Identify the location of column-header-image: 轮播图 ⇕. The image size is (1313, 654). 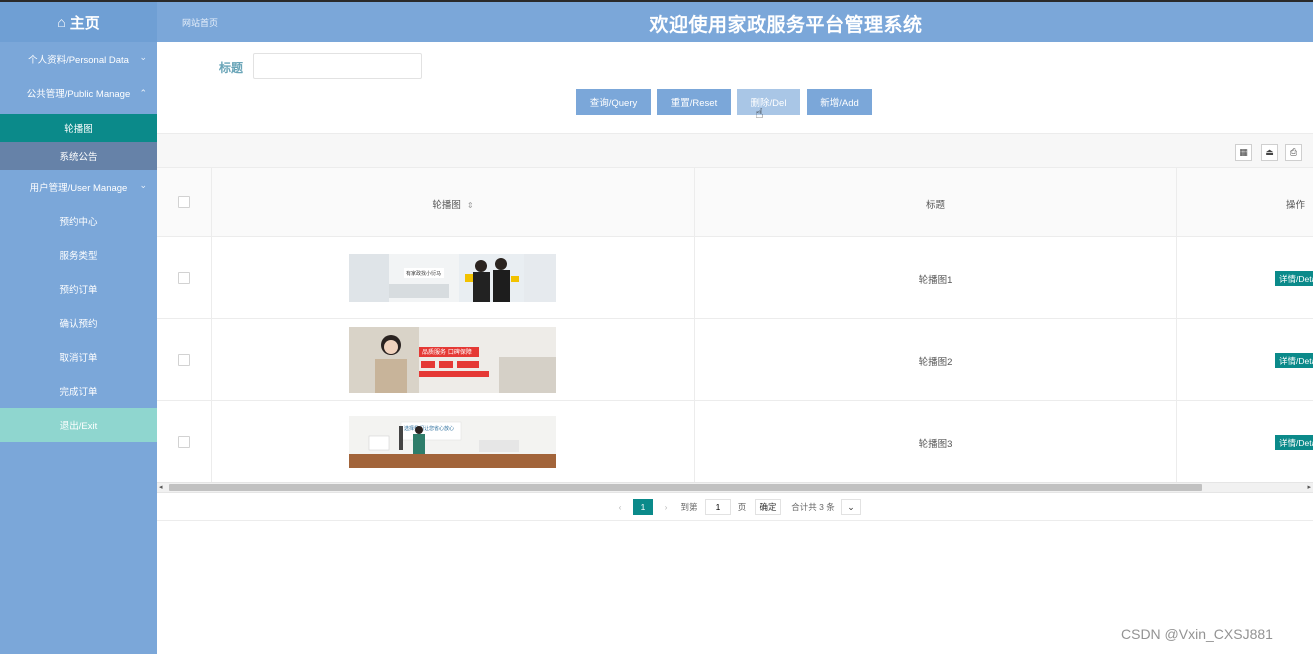
(453, 204).